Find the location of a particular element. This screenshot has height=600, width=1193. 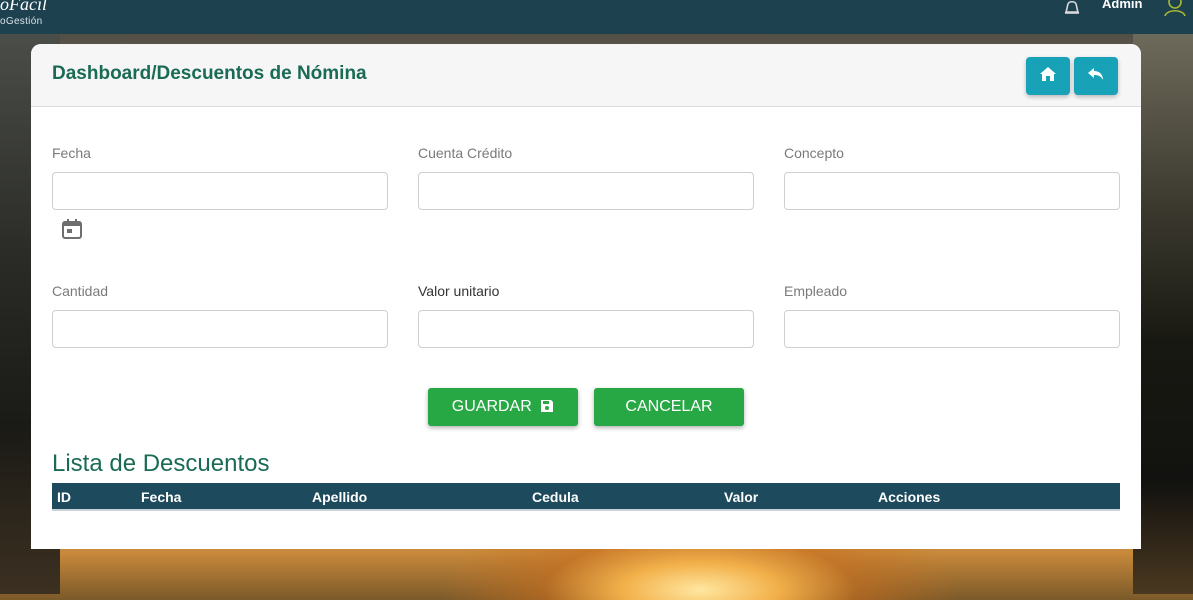

column-header-cedula: Cedula is located at coordinates (555, 497).